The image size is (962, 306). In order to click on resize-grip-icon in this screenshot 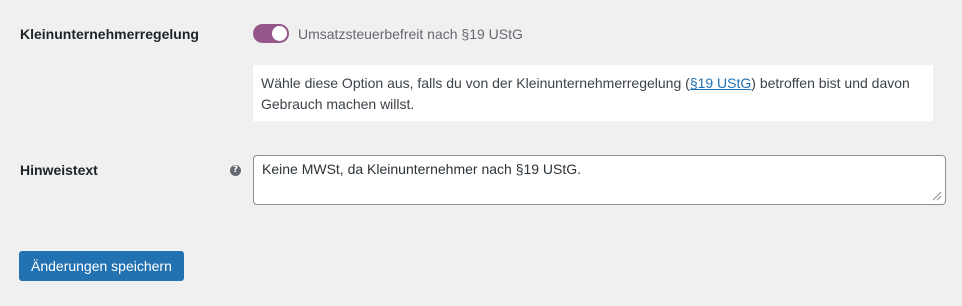, I will do `click(936, 195)`.